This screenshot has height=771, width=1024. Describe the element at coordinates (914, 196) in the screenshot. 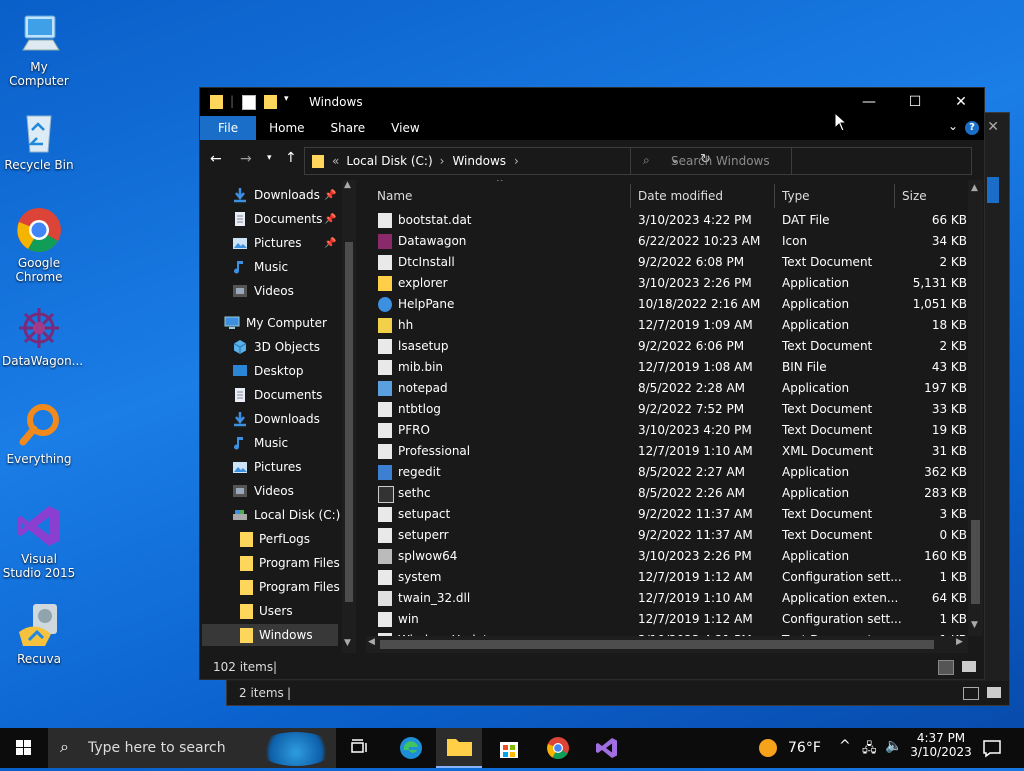

I see `column-size: Size` at that location.